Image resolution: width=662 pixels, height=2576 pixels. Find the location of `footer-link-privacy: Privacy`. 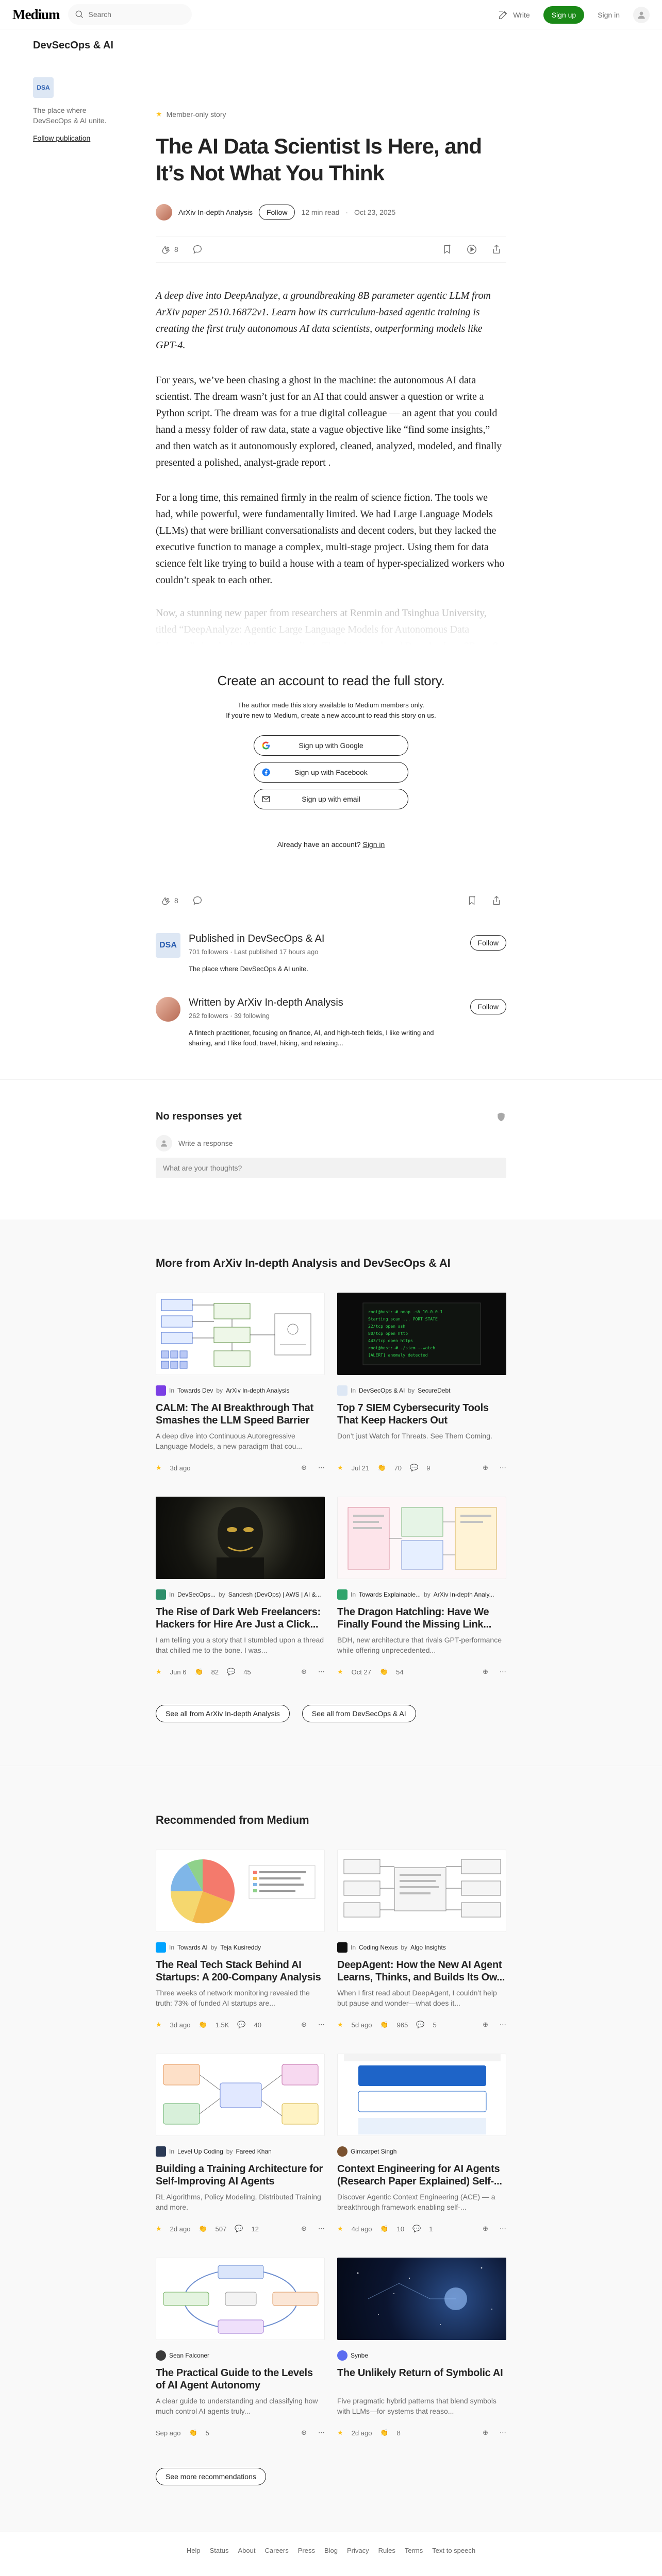

footer-link-privacy: Privacy is located at coordinates (358, 2550).